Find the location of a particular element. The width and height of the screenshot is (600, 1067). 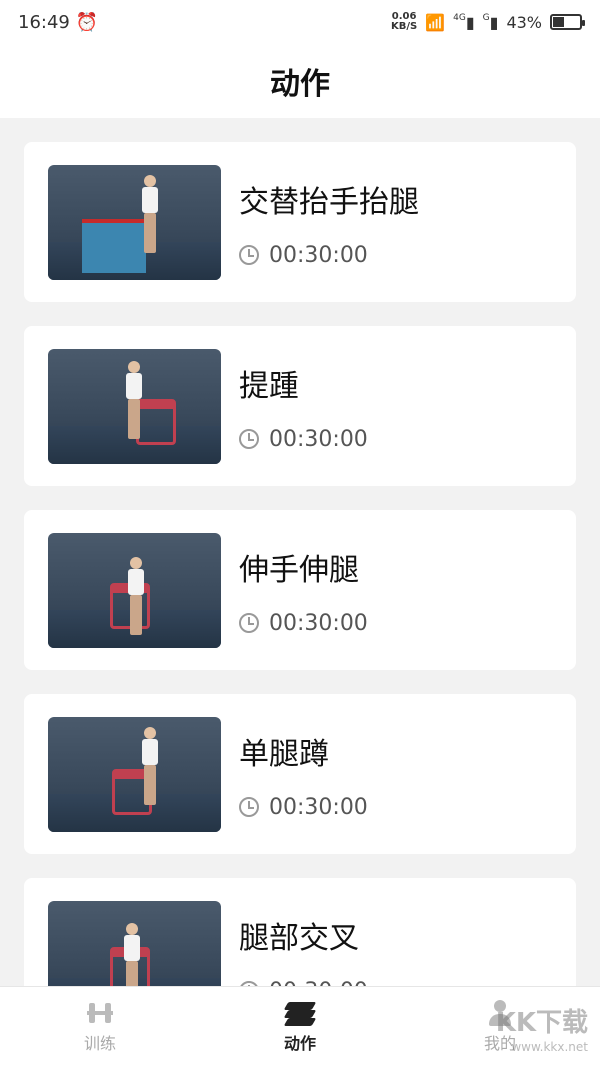

exercise-name: 伸手伸腿 is located at coordinates (299, 570).